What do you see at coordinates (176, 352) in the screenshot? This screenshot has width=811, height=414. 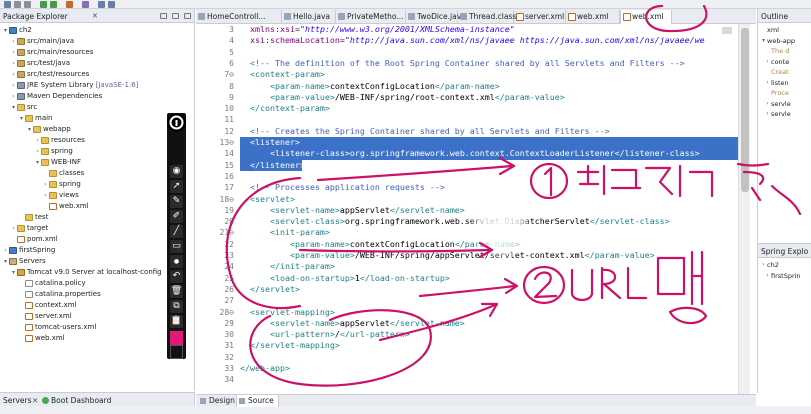 I see `color-swatch-black` at bounding box center [176, 352].